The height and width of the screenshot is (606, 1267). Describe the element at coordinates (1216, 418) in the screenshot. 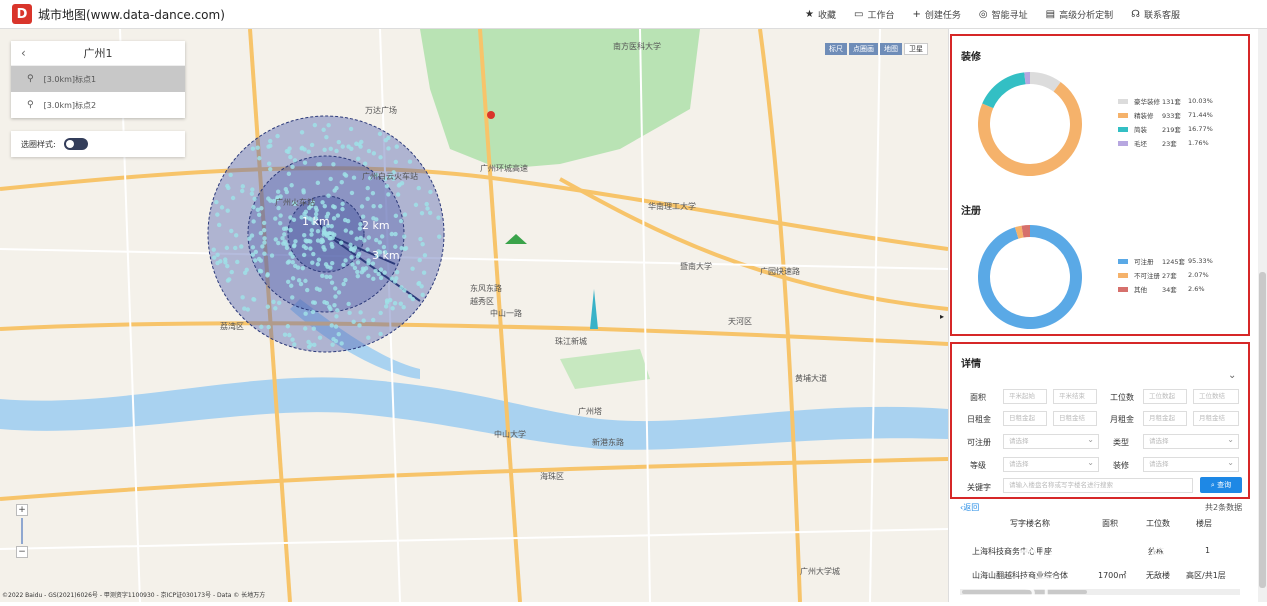

I see `monthly-rent-max-input: 月租金结` at that location.